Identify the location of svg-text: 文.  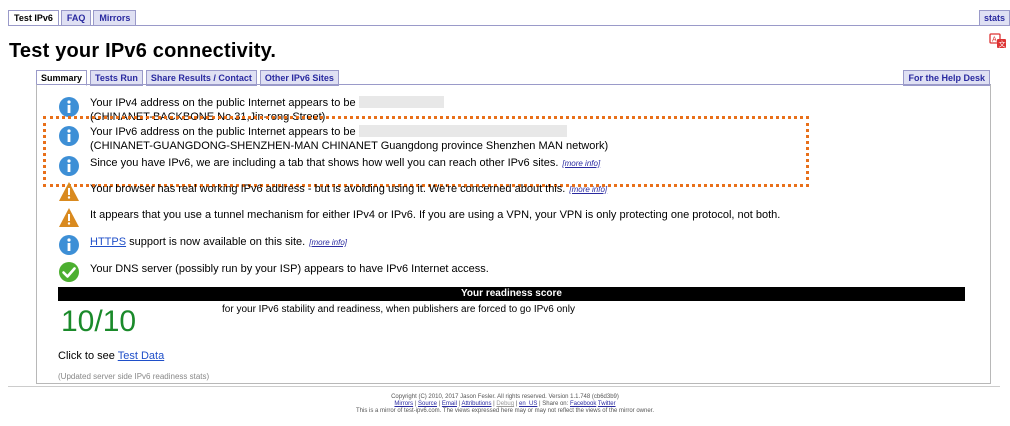
(1002, 44).